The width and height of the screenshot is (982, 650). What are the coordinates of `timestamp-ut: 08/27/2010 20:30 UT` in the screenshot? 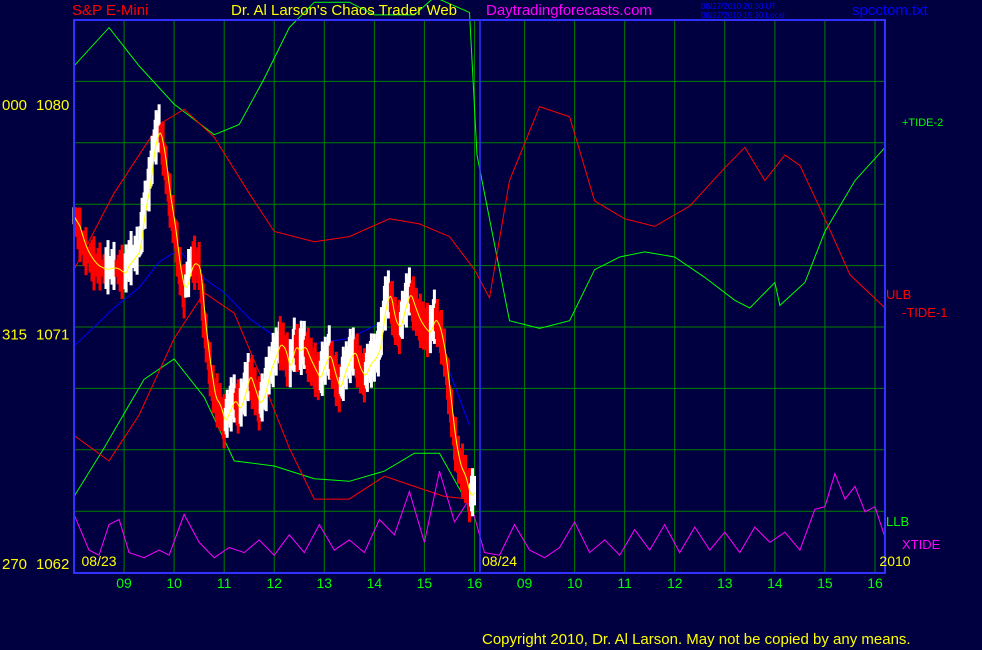 It's located at (739, 6).